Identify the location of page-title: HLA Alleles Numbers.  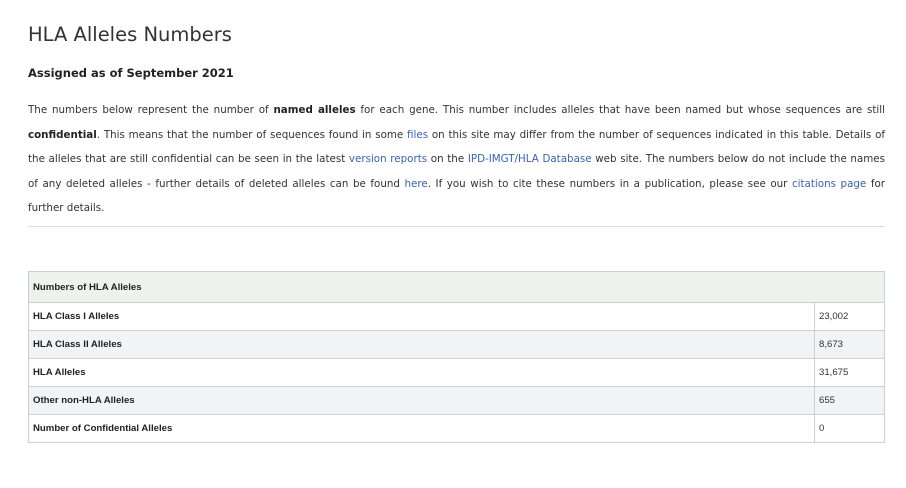
(130, 34).